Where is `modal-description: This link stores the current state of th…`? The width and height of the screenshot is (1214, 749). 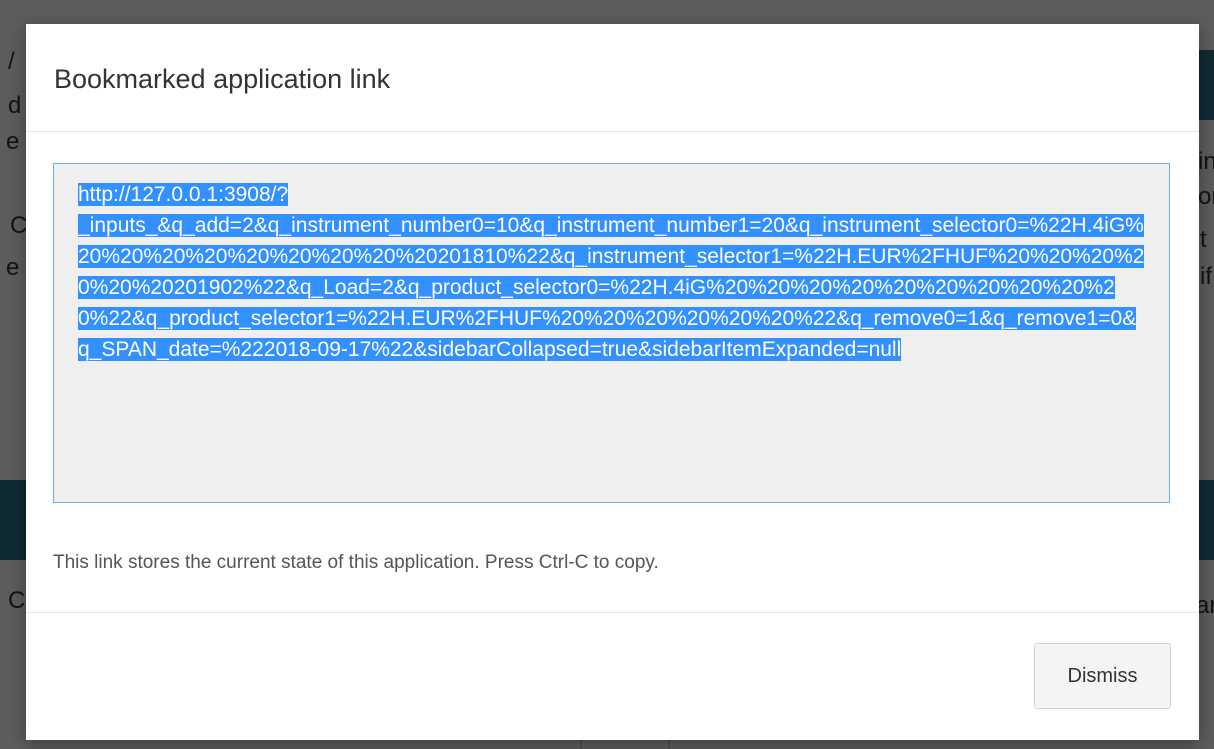 modal-description: This link stores the current state of th… is located at coordinates (356, 562).